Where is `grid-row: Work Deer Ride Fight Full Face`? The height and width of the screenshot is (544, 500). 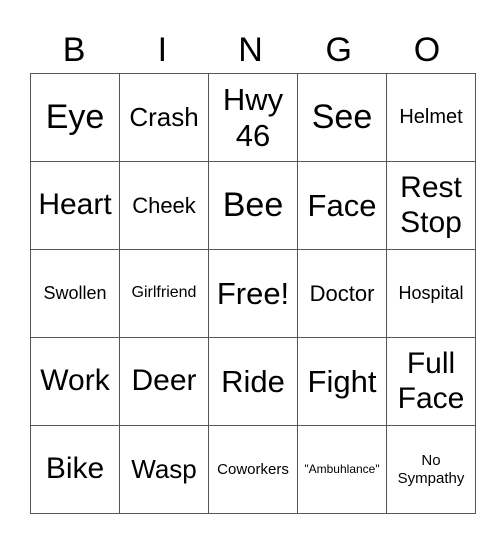 grid-row: Work Deer Ride Fight Full Face is located at coordinates (253, 381).